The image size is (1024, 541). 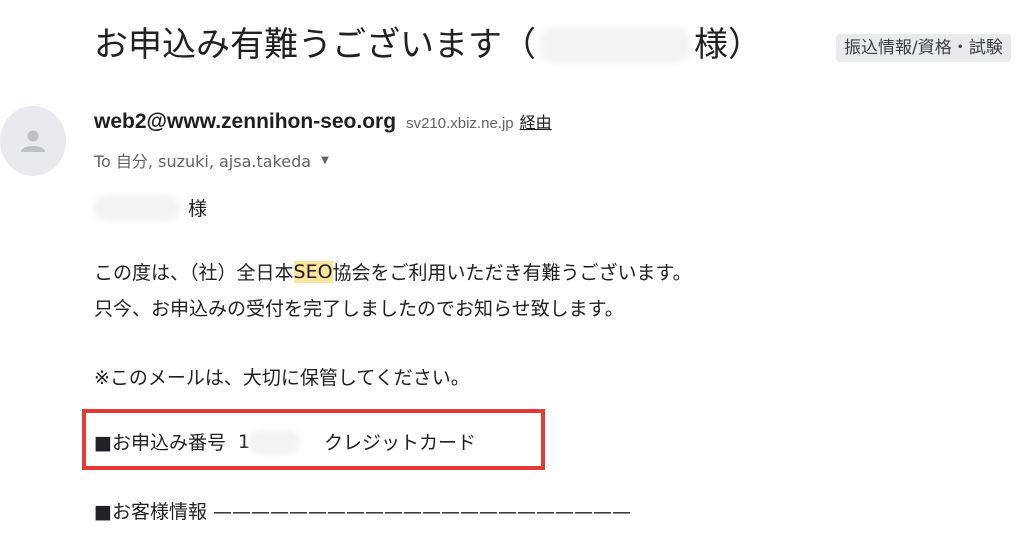 What do you see at coordinates (245, 122) in the screenshot?
I see `sender-email: web2@www.zennihon-seo.org` at bounding box center [245, 122].